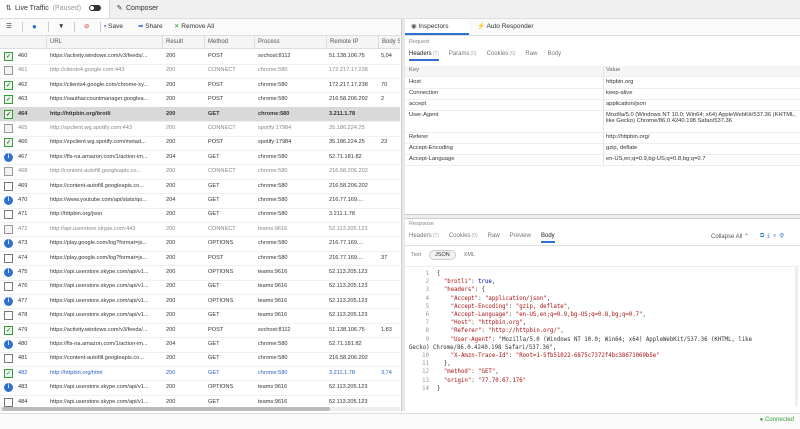  I want to click on column-header-remote-ip: Remote IP, so click(352, 42).